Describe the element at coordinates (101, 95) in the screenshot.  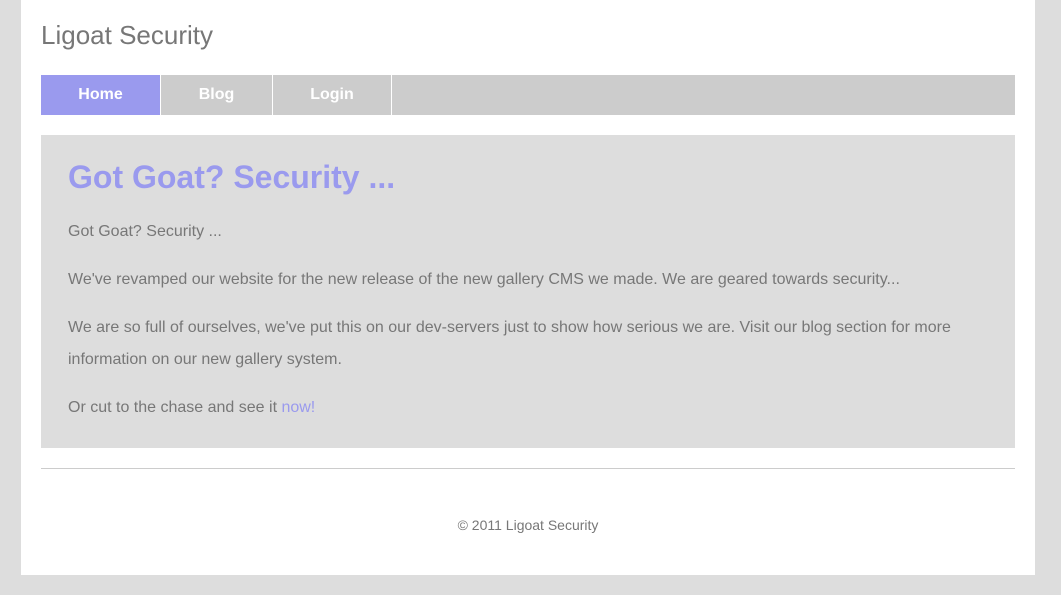
I see `nav-item-home: Home` at that location.